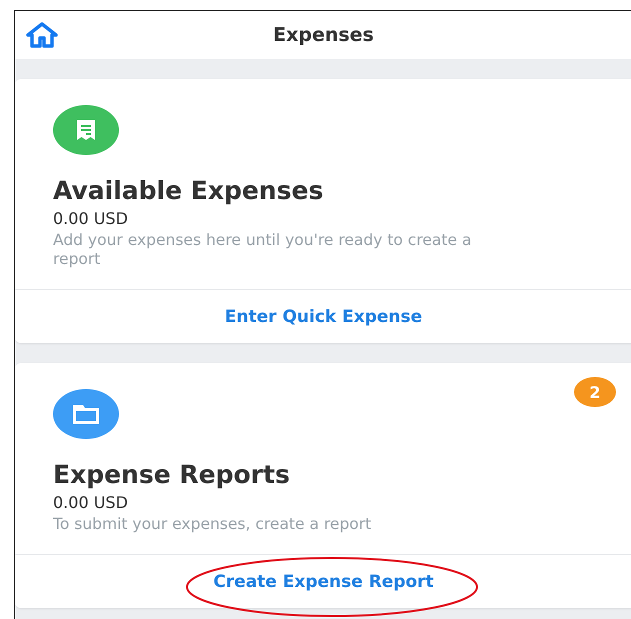 This screenshot has width=631, height=619. What do you see at coordinates (86, 414) in the screenshot?
I see `folder-icon` at bounding box center [86, 414].